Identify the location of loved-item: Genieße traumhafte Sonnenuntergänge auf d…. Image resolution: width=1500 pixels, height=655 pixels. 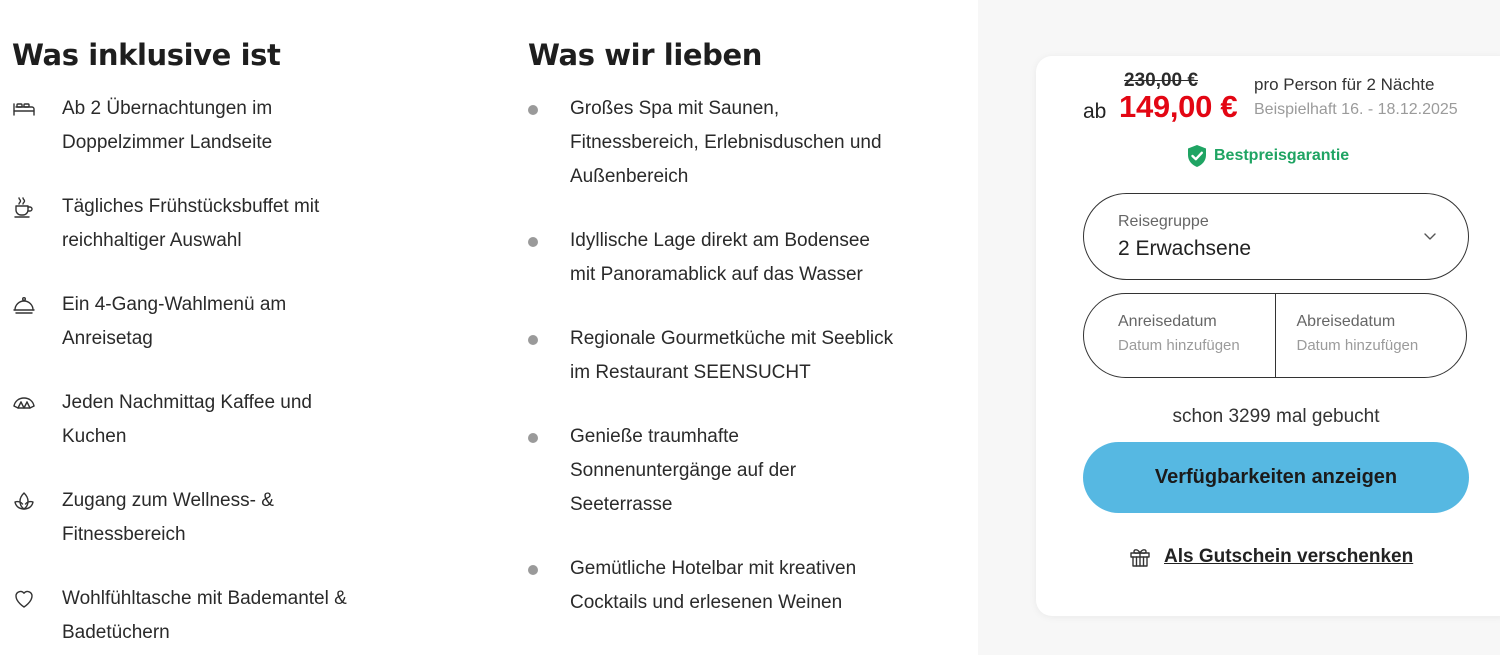
(738, 471).